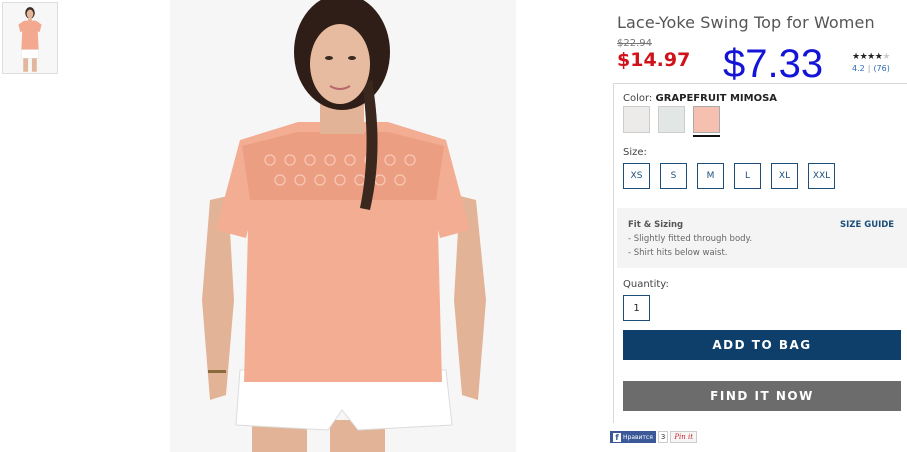 The width and height of the screenshot is (907, 452). Describe the element at coordinates (635, 152) in the screenshot. I see `size-label: Size:` at that location.